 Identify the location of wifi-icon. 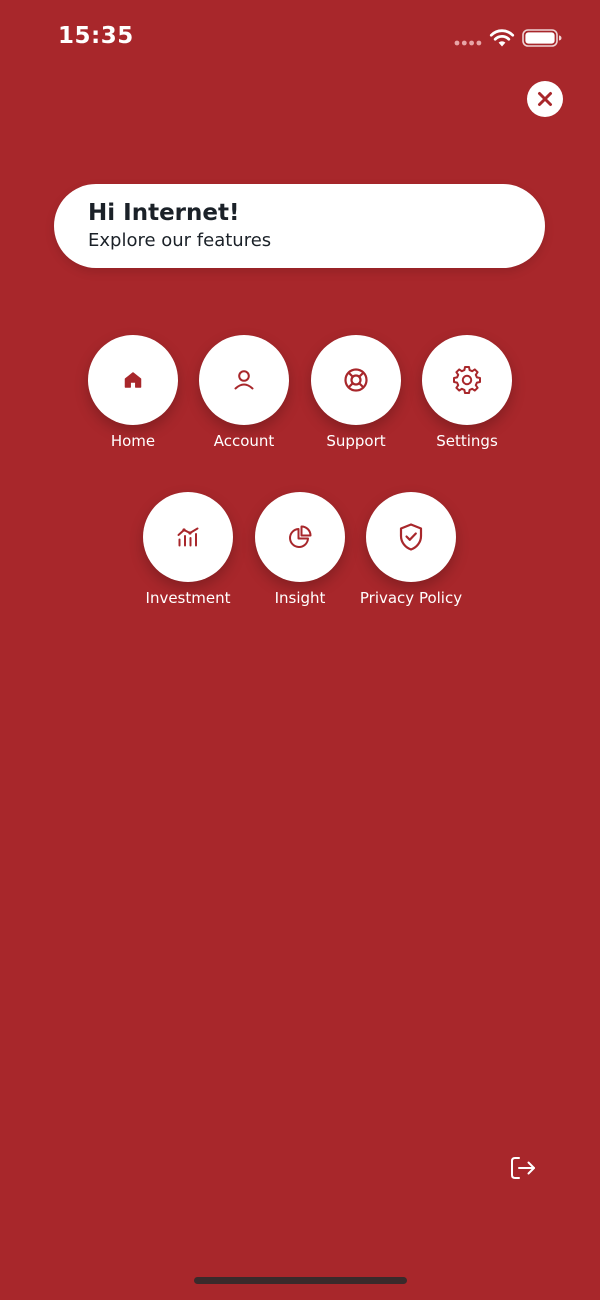
(502, 38).